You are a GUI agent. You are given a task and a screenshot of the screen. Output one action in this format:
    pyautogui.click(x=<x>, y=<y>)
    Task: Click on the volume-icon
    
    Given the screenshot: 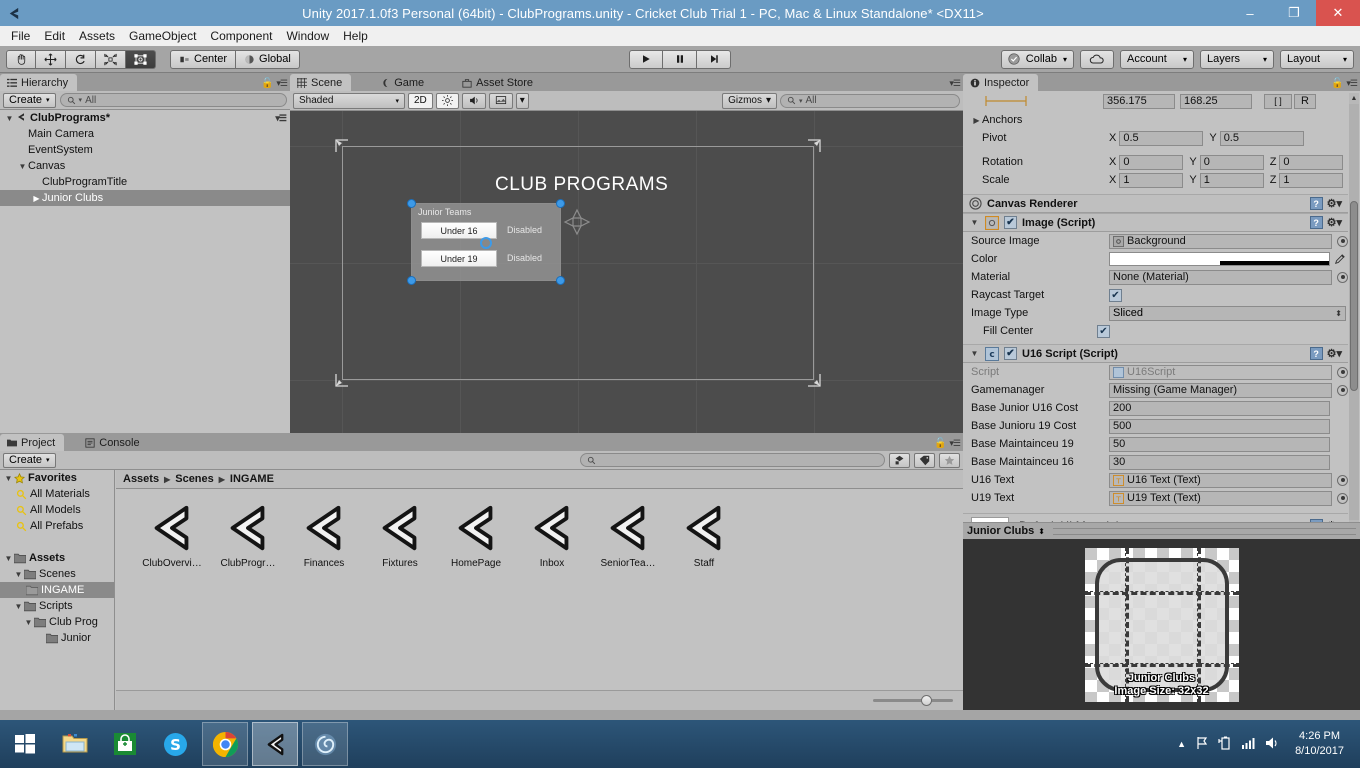 What is the action you would take?
    pyautogui.click(x=1272, y=744)
    